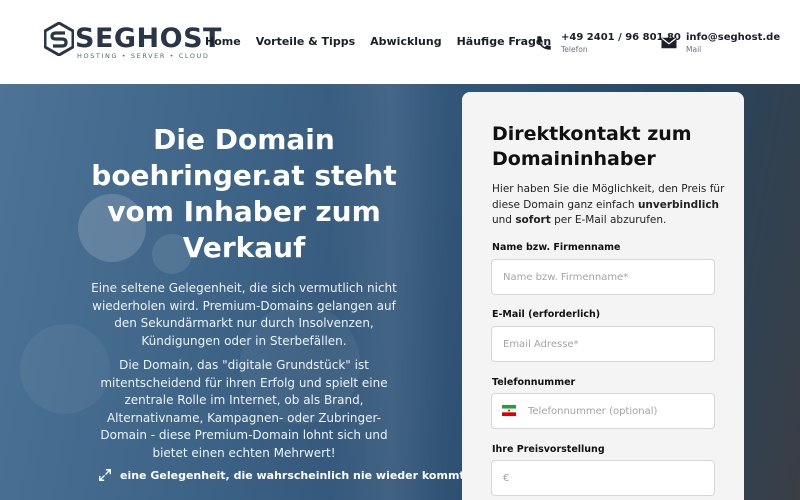  I want to click on mail-icon, so click(669, 43).